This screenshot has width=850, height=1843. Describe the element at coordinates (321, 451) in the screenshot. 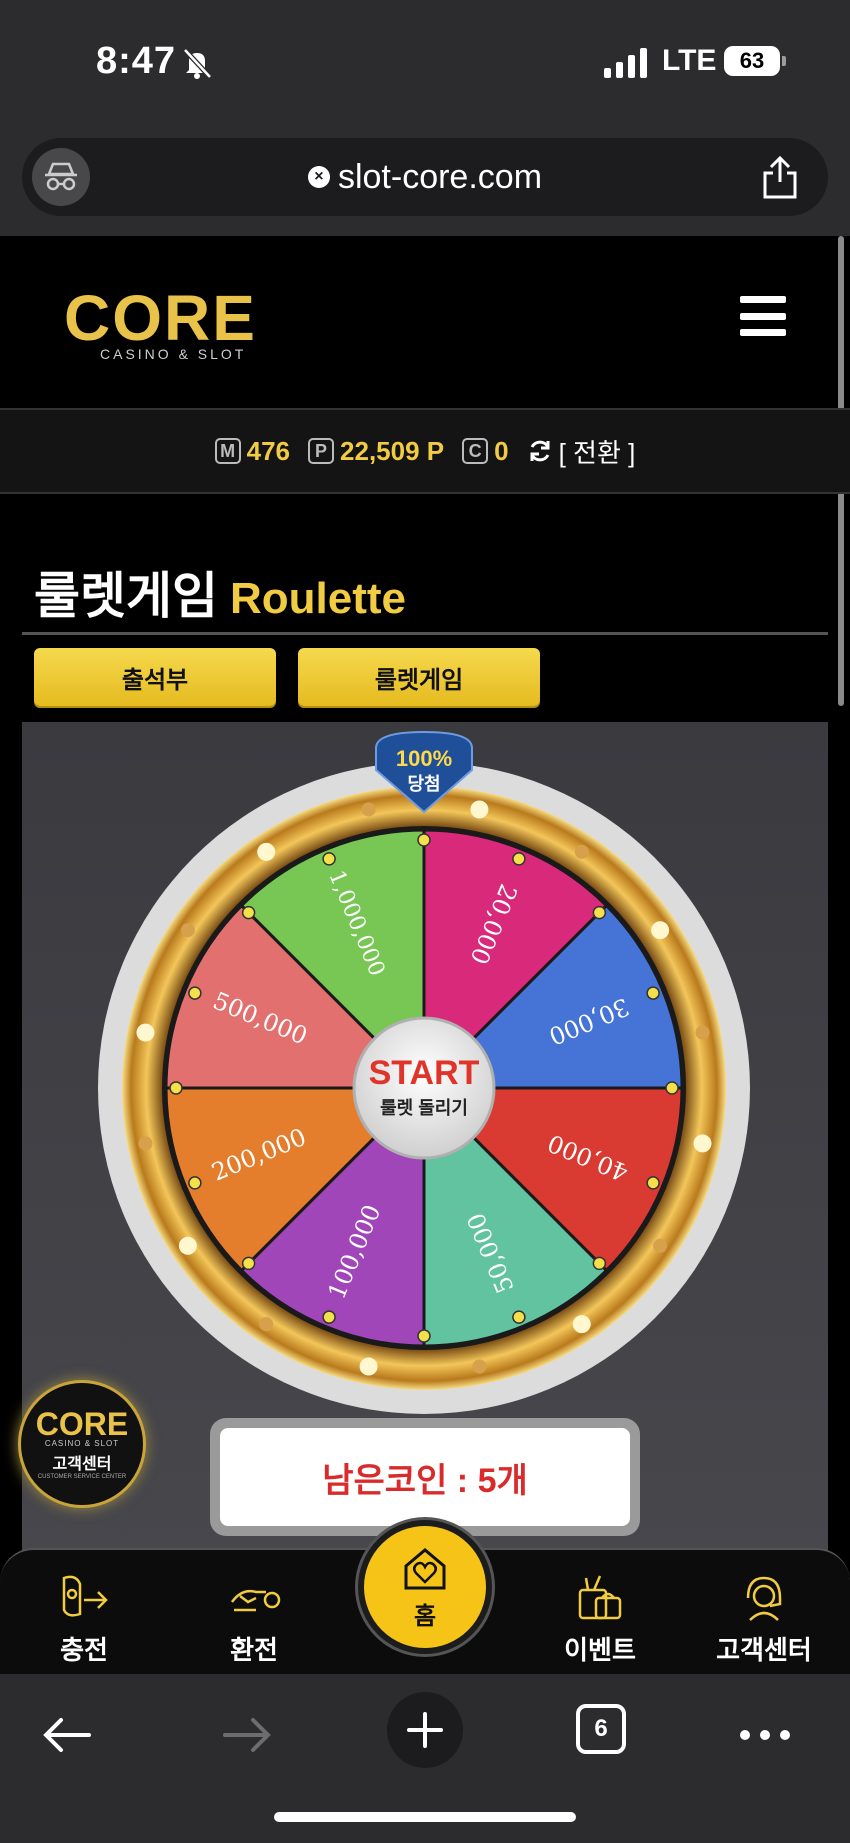

I see `p-icon: P` at that location.